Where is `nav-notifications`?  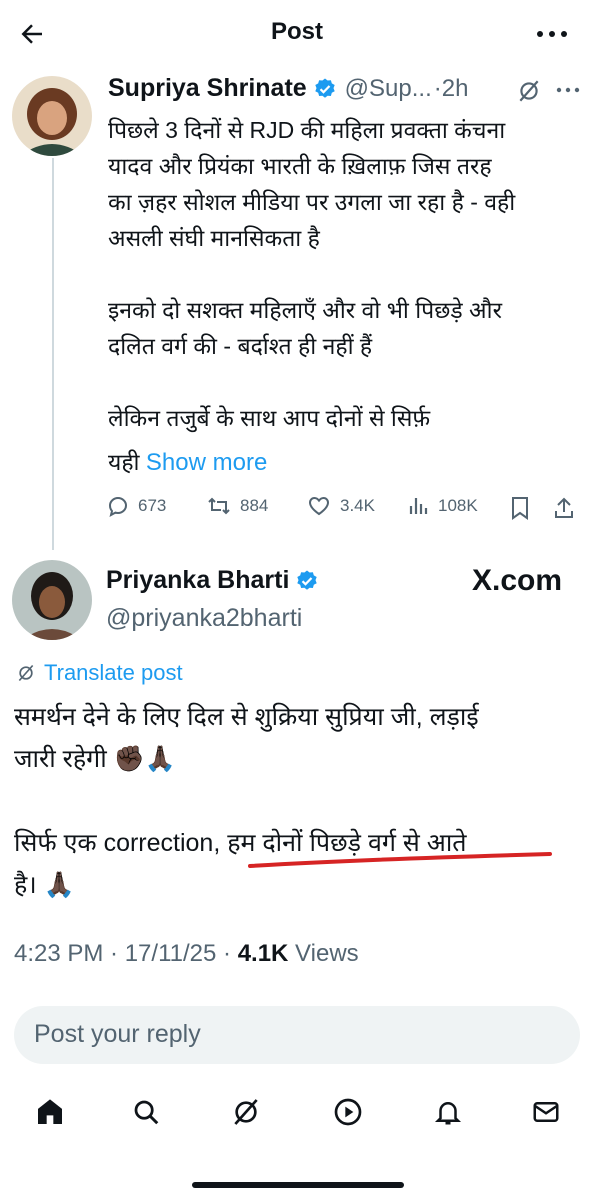 nav-notifications is located at coordinates (448, 1112).